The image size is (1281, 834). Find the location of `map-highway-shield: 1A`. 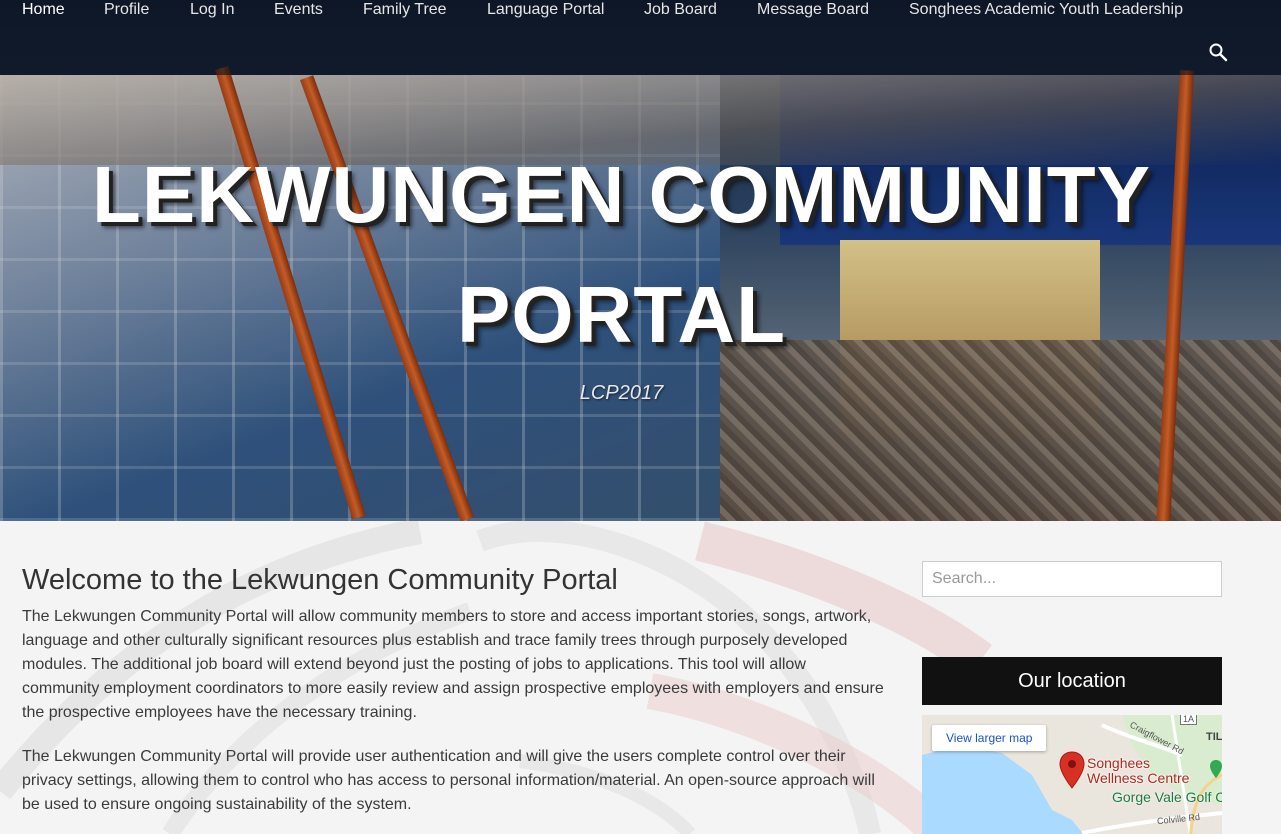

map-highway-shield: 1A is located at coordinates (1189, 720).